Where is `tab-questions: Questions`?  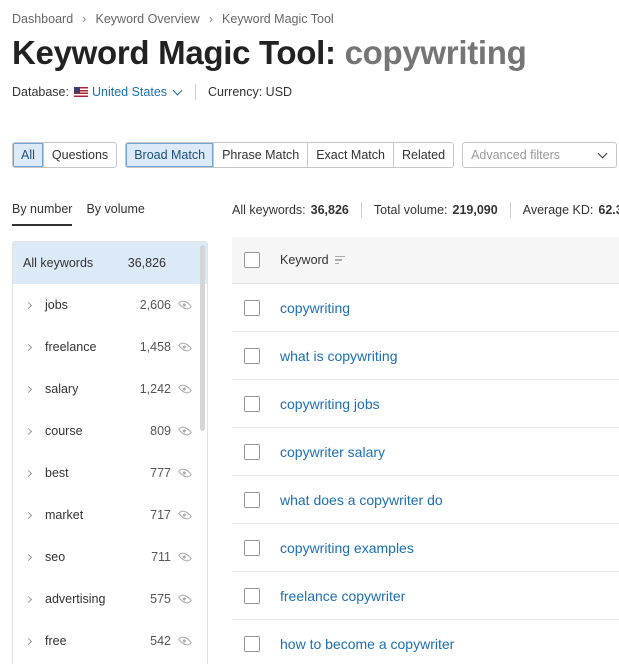 tab-questions: Questions is located at coordinates (79, 155).